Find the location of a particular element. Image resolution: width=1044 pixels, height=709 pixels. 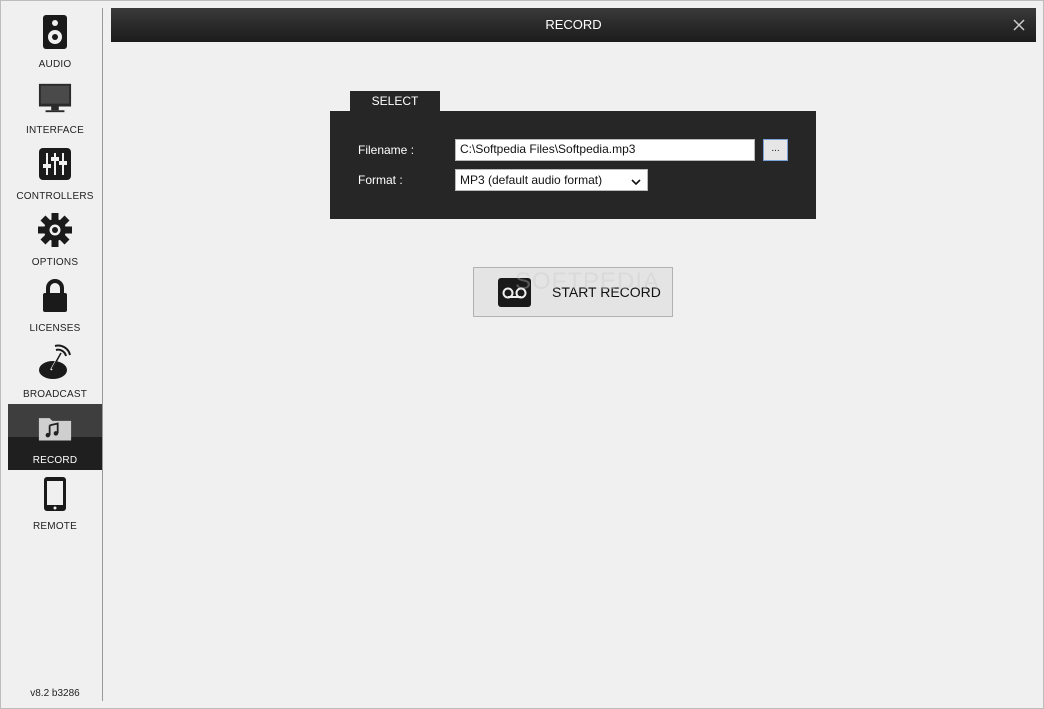

sidebar-item-label: AUDIO is located at coordinates (55, 64).